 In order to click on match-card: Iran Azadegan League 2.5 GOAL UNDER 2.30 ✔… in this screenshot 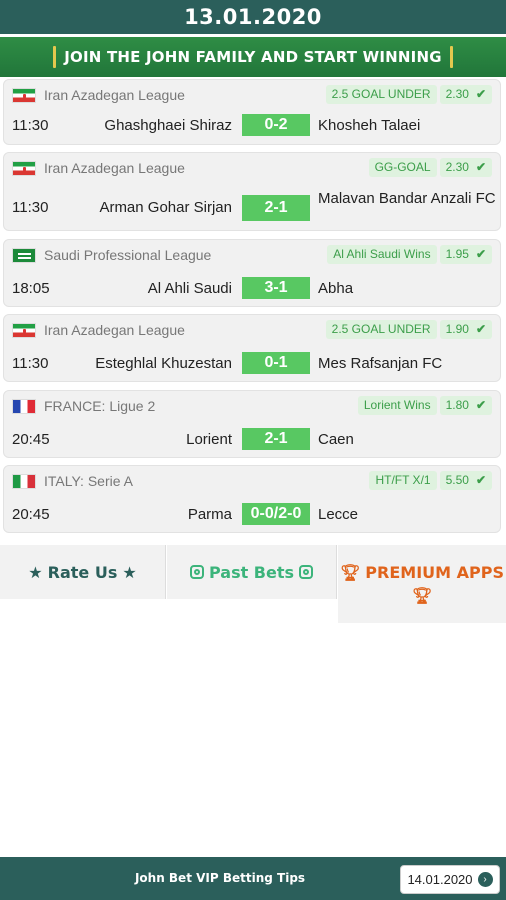, I will do `click(252, 112)`.